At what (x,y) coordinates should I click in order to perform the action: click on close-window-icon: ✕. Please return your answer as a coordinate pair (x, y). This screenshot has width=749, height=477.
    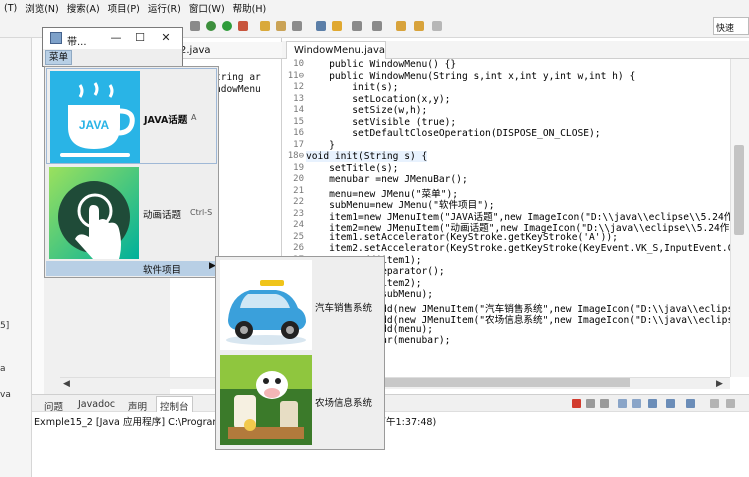
    Looking at the image, I should click on (166, 38).